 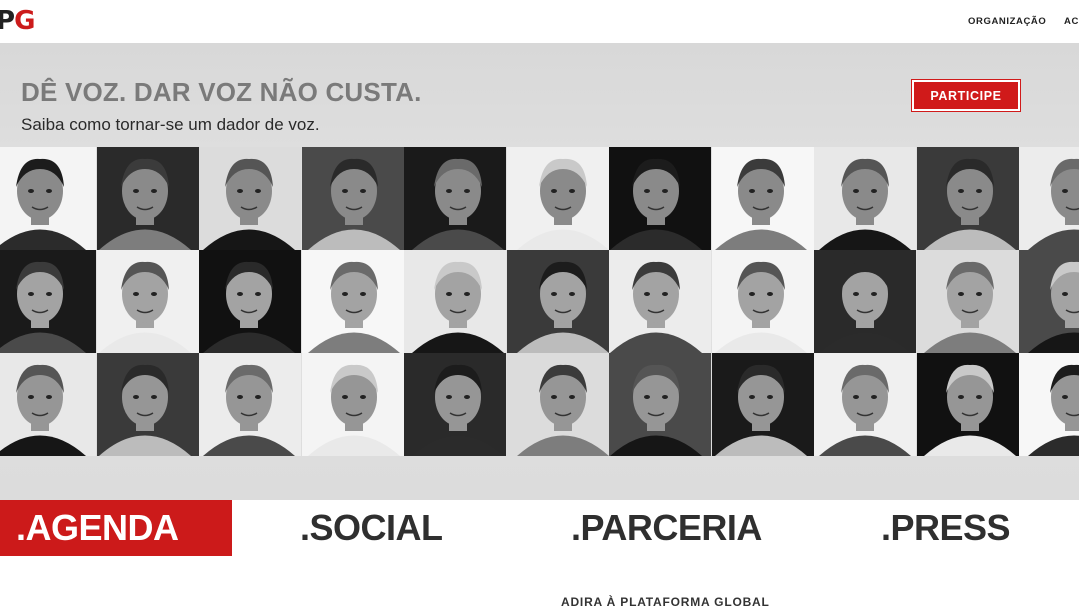 I want to click on site-logo: PG, so click(x=17, y=21).